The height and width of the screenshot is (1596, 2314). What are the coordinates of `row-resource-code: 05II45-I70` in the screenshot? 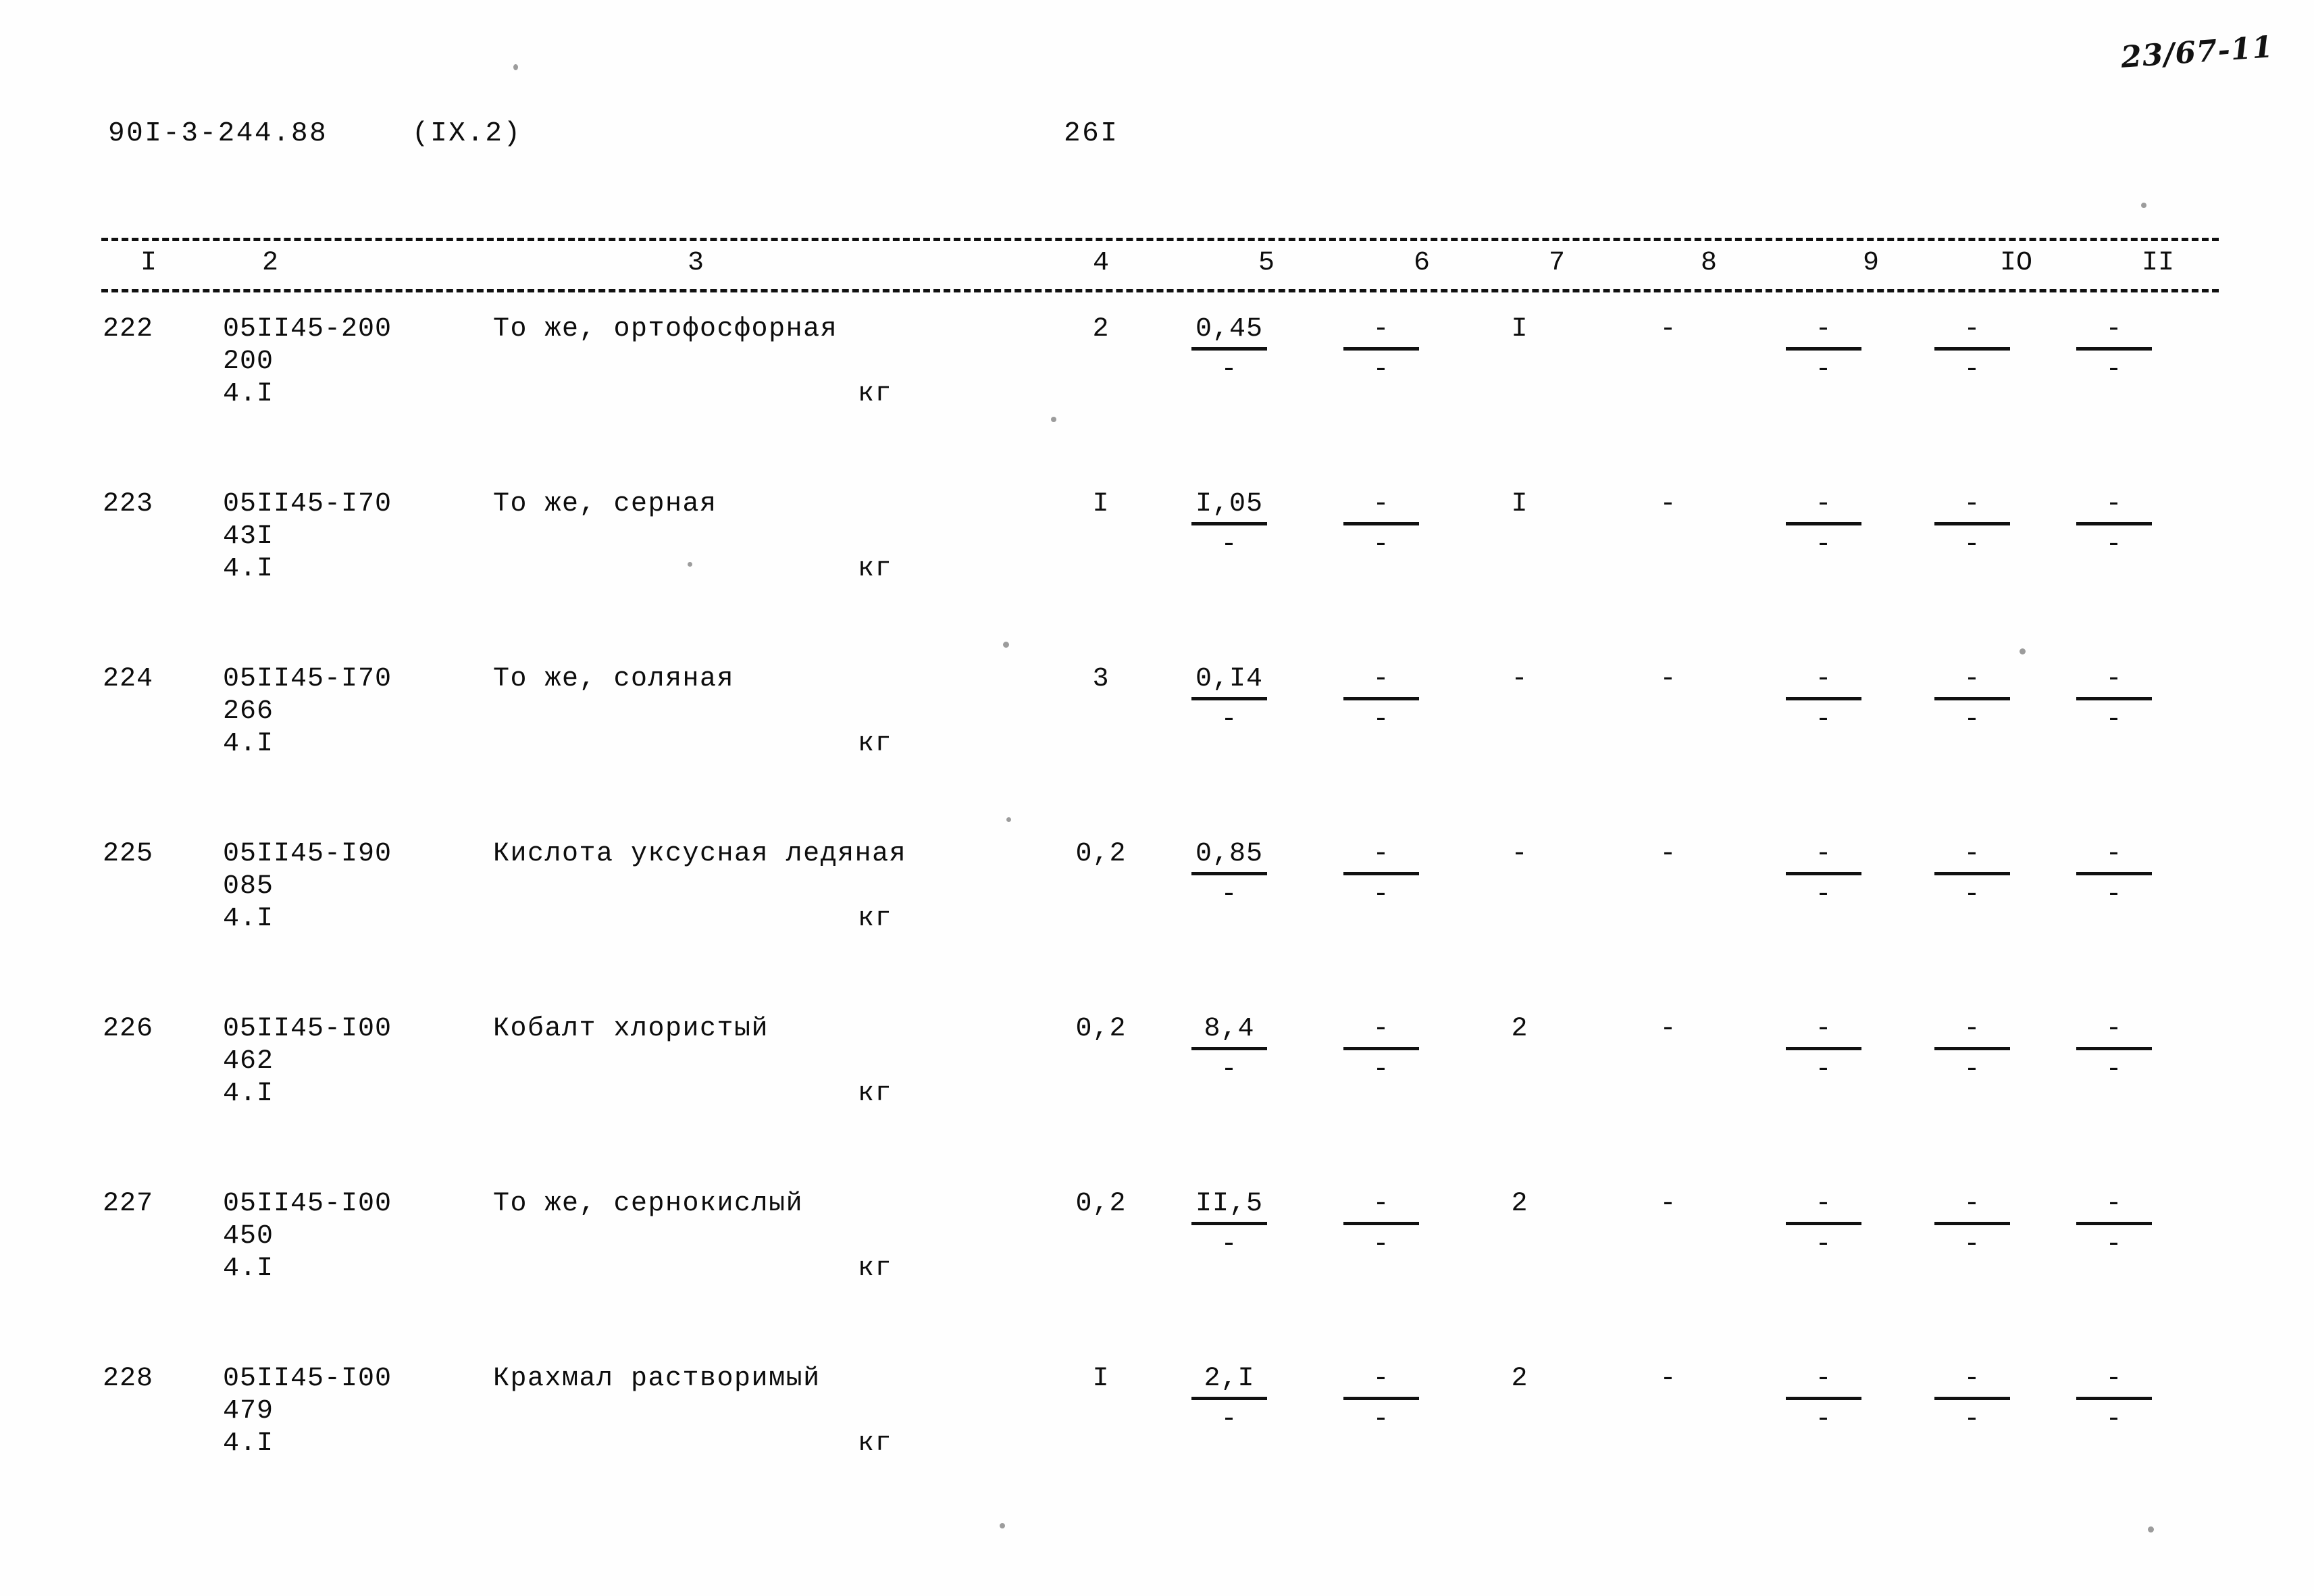 It's located at (307, 679).